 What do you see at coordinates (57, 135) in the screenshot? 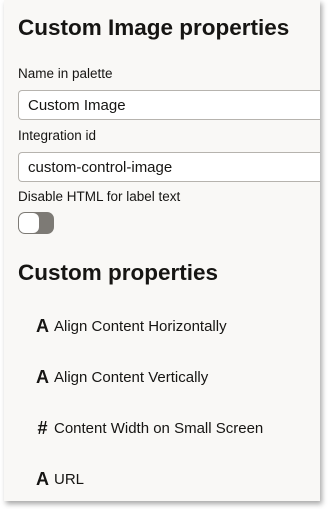
I see `integration-id-label: Integration id` at bounding box center [57, 135].